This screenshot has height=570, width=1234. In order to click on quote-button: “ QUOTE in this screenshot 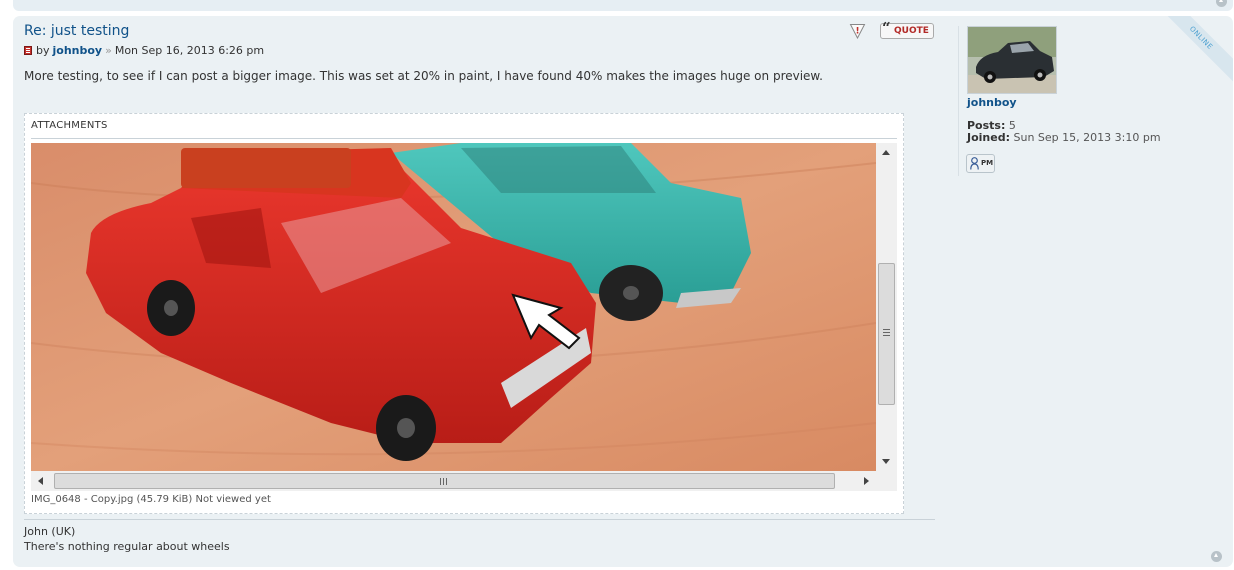, I will do `click(907, 29)`.